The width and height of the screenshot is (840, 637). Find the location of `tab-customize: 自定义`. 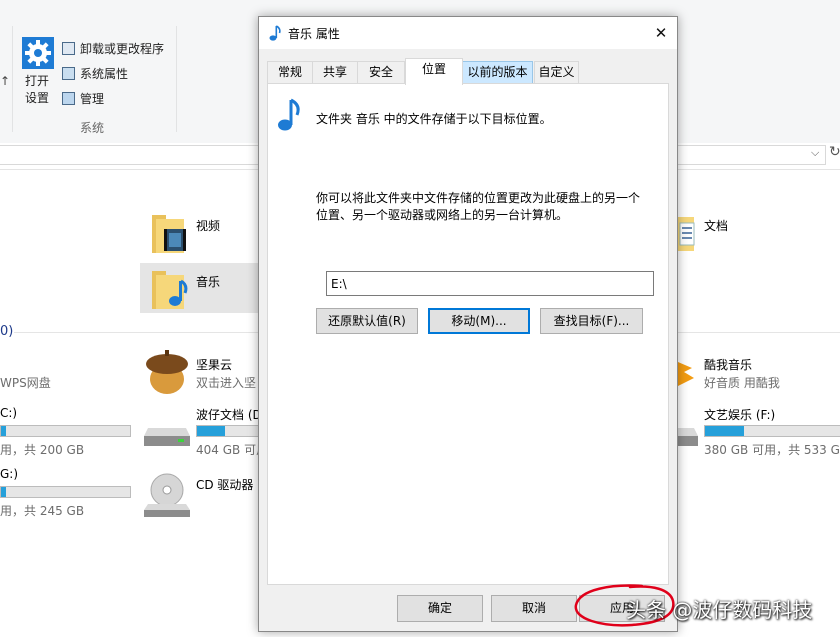

tab-customize: 自定义 is located at coordinates (556, 72).